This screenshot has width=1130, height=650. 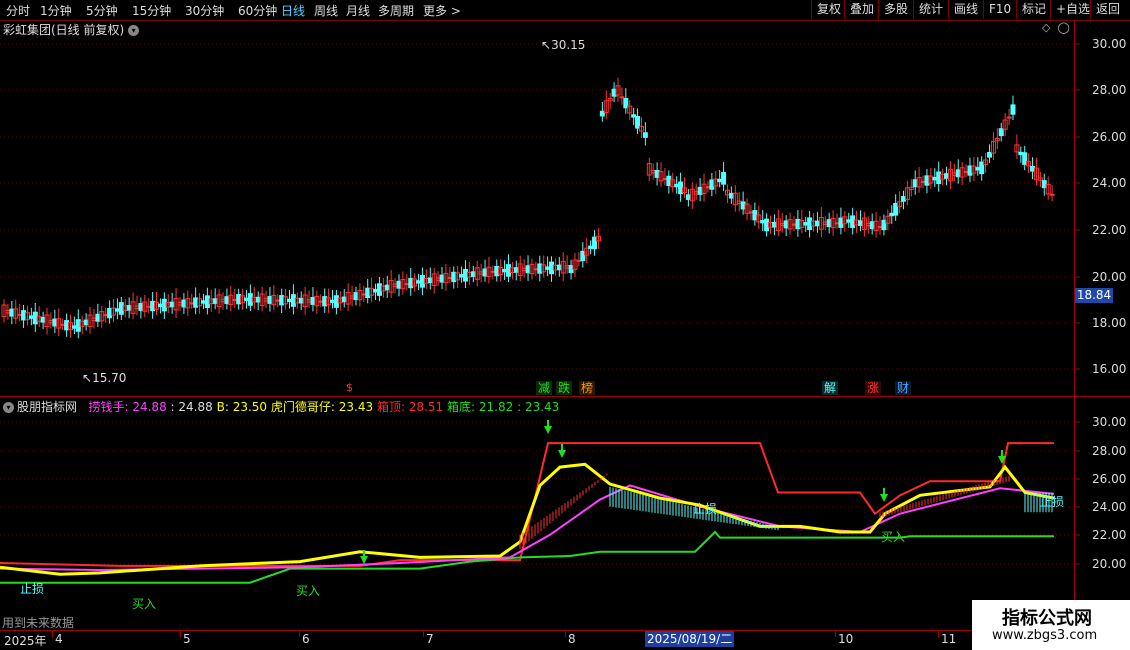 What do you see at coordinates (1109, 137) in the screenshot?
I see `price-axis-label: 26.00` at bounding box center [1109, 137].